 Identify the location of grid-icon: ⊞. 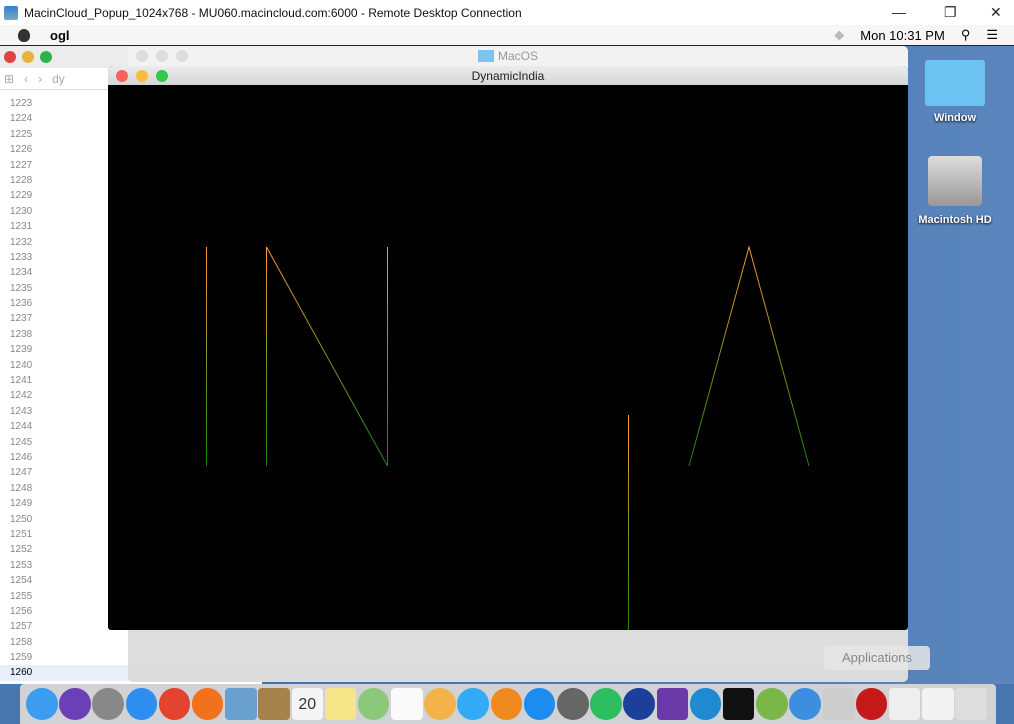
(9, 79).